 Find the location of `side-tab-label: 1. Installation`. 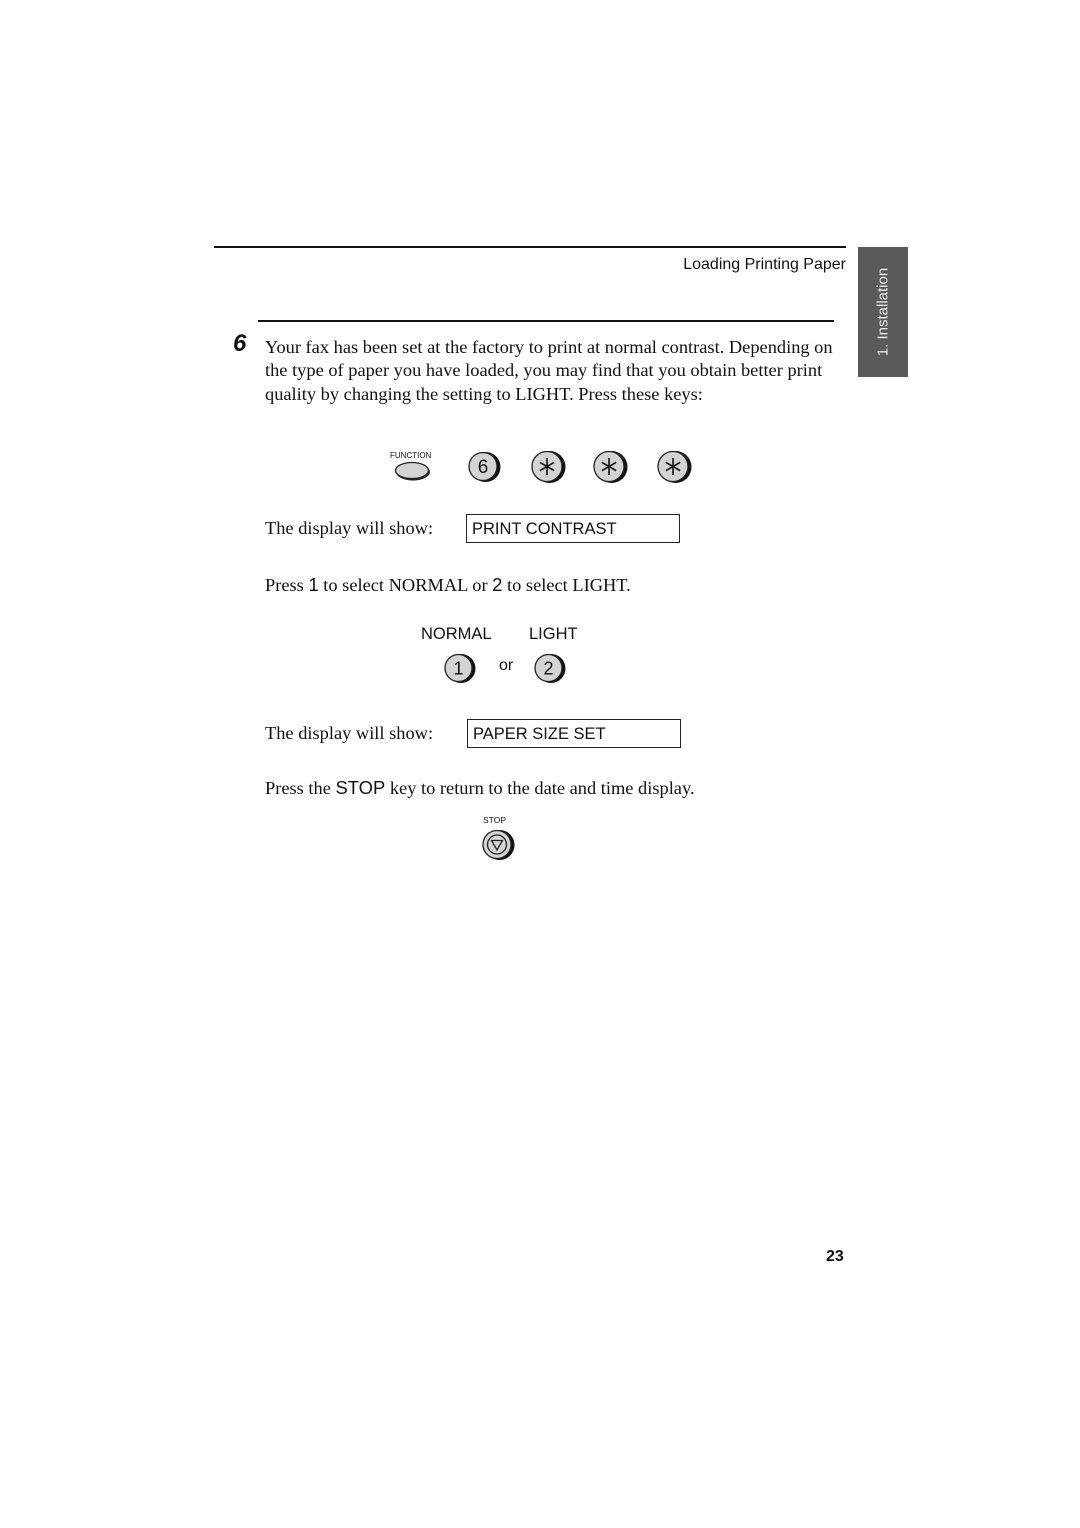

side-tab-label: 1. Installation is located at coordinates (883, 312).